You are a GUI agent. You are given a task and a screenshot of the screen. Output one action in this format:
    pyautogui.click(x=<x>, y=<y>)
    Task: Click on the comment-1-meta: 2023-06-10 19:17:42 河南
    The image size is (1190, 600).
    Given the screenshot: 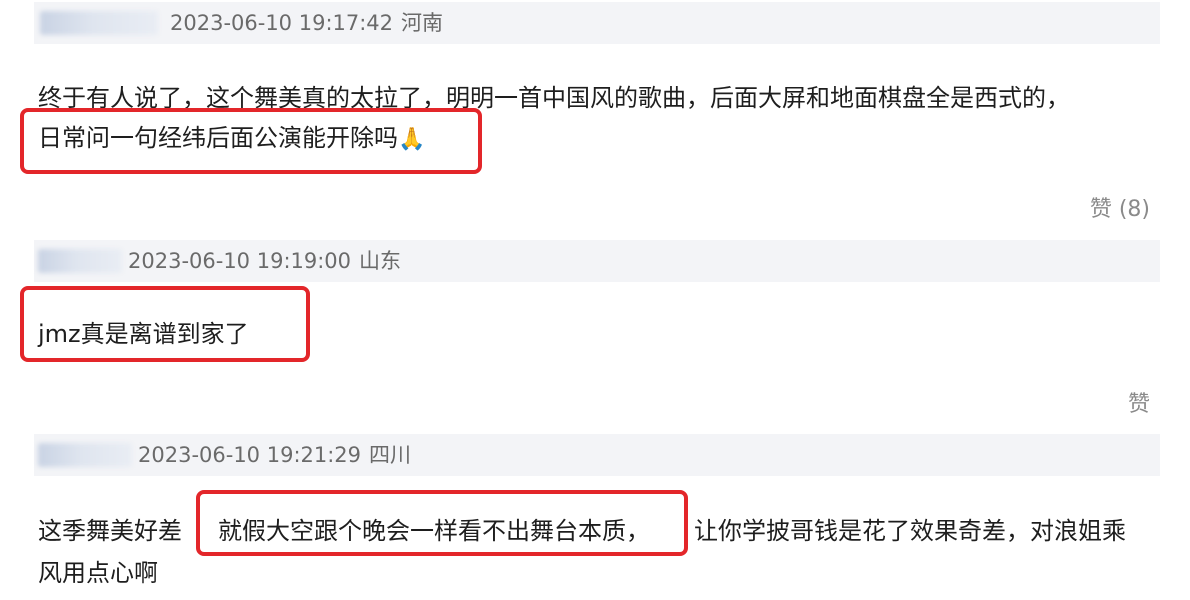 What is the action you would take?
    pyautogui.click(x=306, y=23)
    